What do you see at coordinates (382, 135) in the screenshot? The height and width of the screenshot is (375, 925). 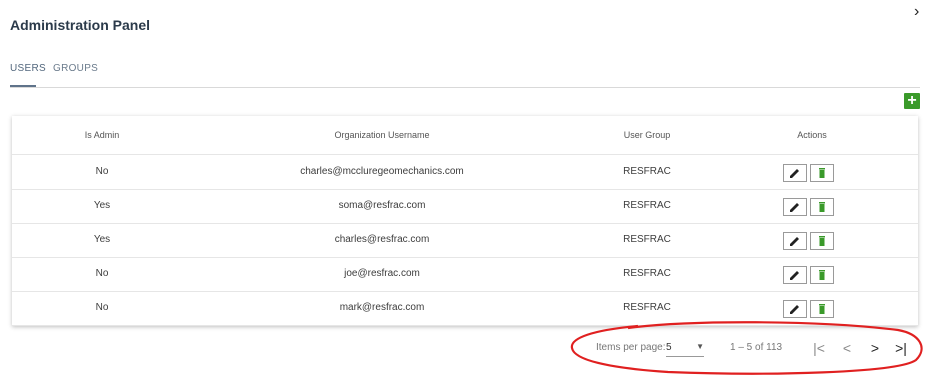 I see `column-header-username: Organization Username` at bounding box center [382, 135].